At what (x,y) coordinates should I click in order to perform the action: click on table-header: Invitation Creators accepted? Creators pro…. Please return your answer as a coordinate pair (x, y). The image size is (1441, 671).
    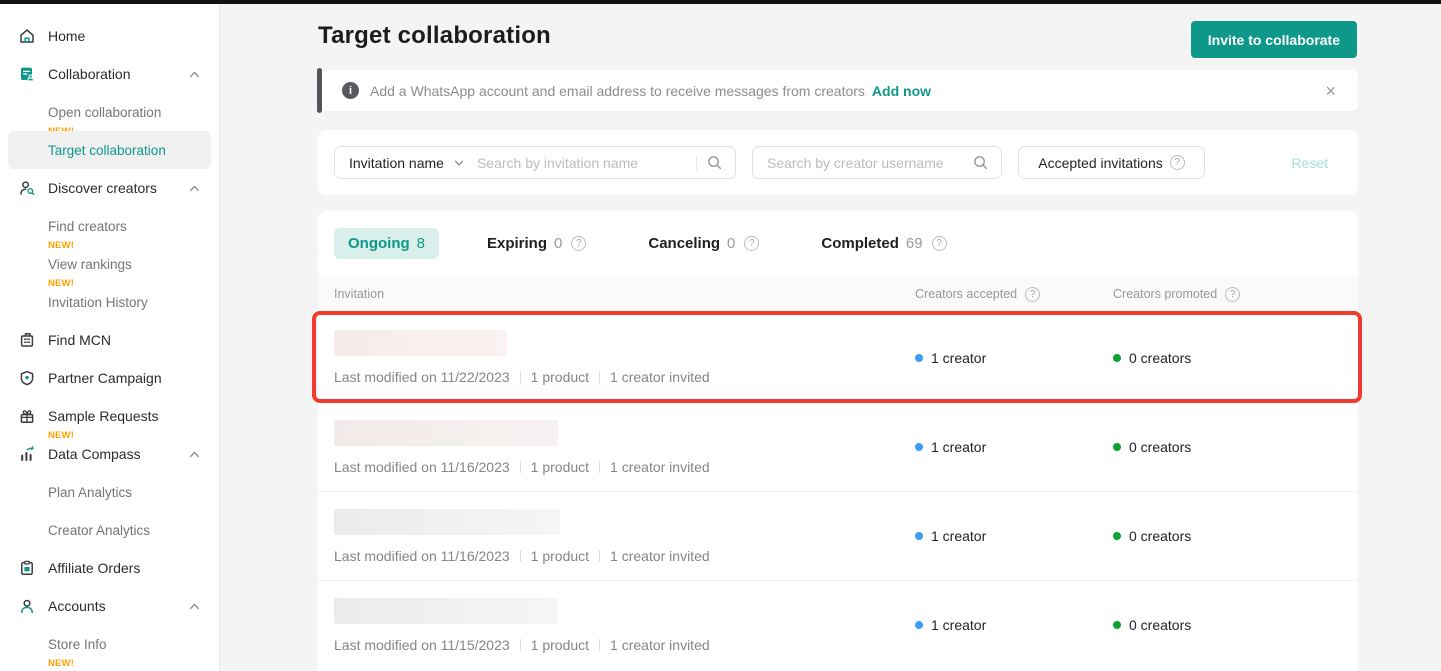
    Looking at the image, I should click on (838, 294).